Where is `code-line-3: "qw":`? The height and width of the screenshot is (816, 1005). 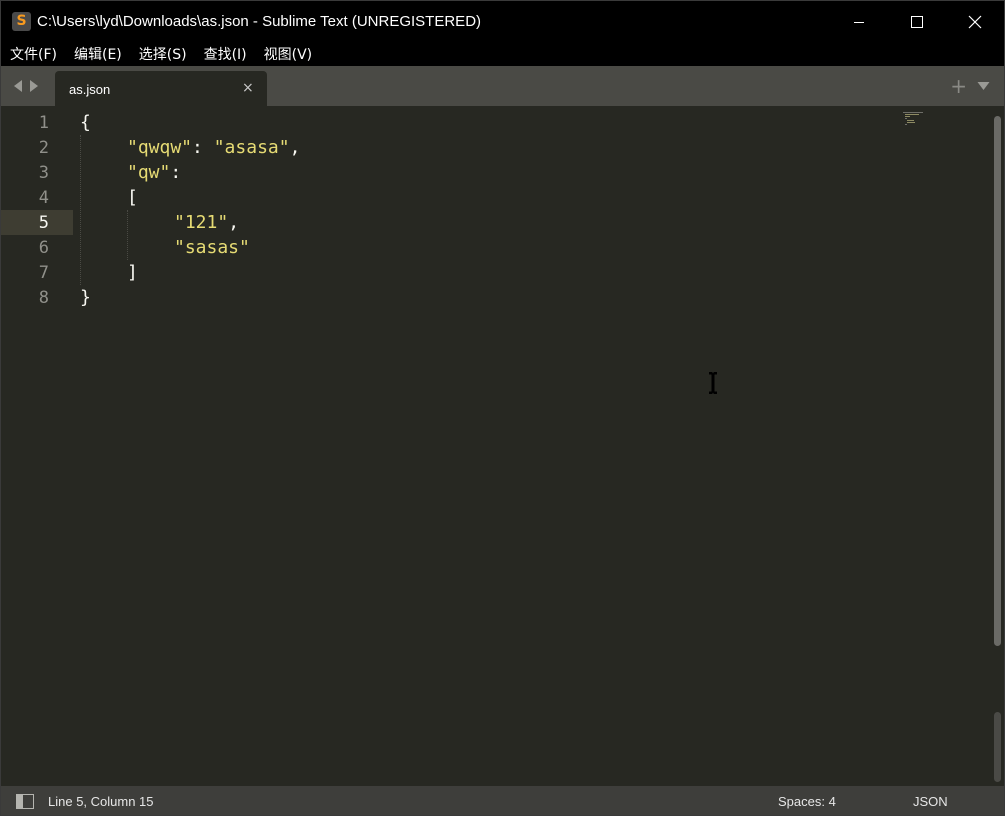 code-line-3: "qw": is located at coordinates (154, 172).